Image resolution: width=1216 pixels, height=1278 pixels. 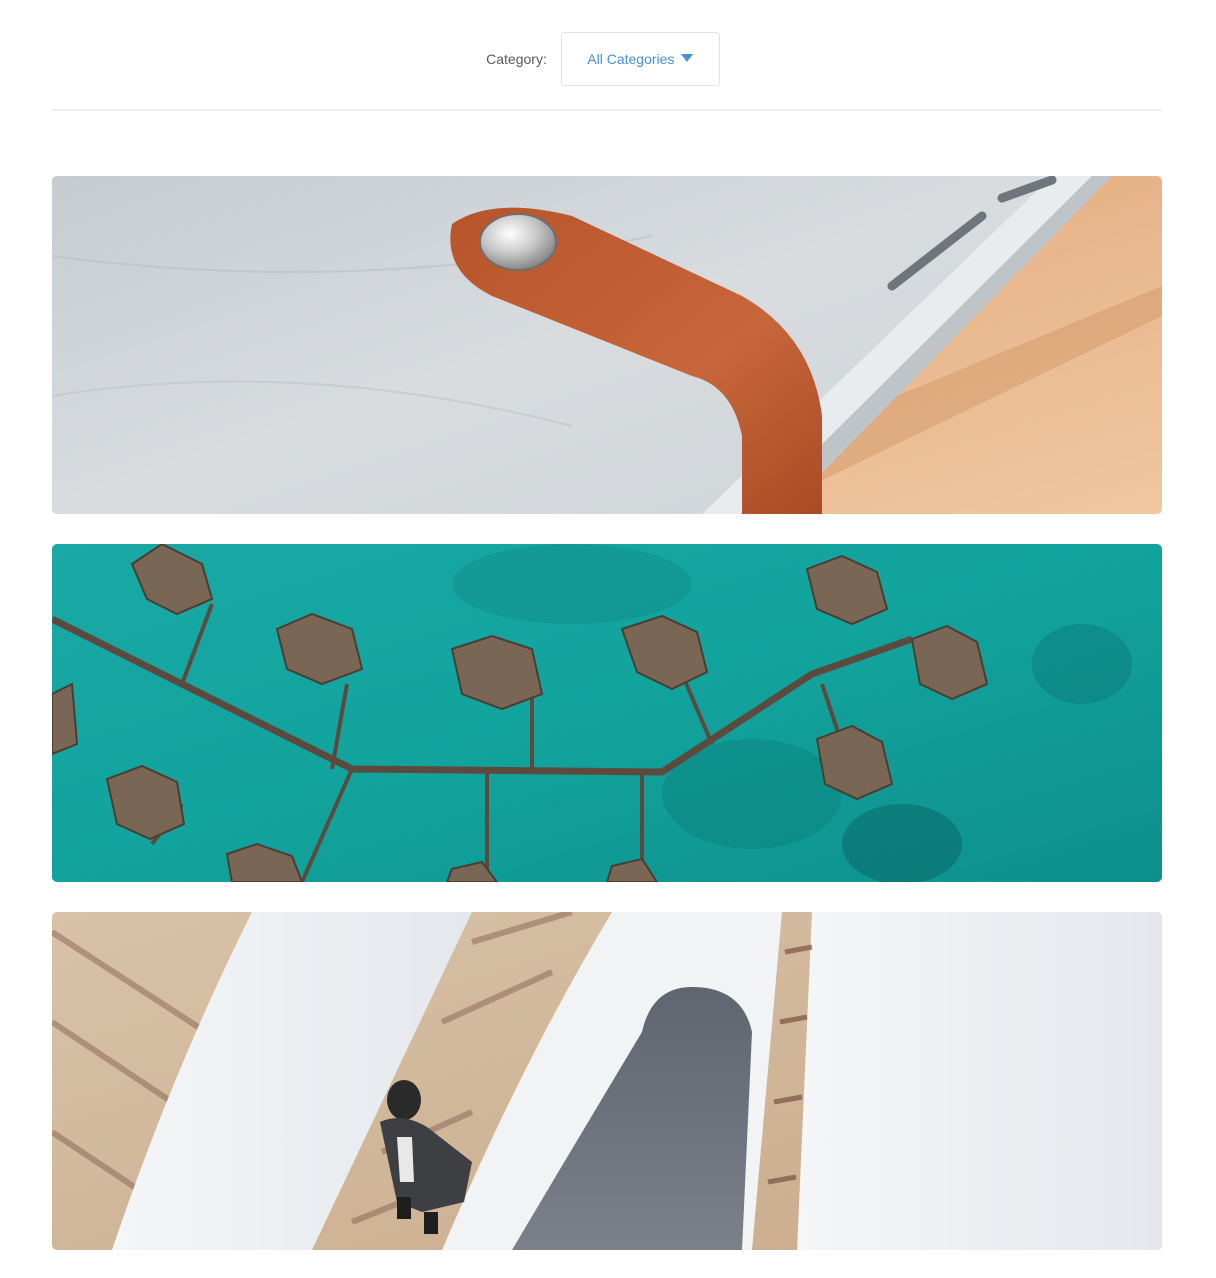 I want to click on category-label: Category:, so click(x=516, y=59).